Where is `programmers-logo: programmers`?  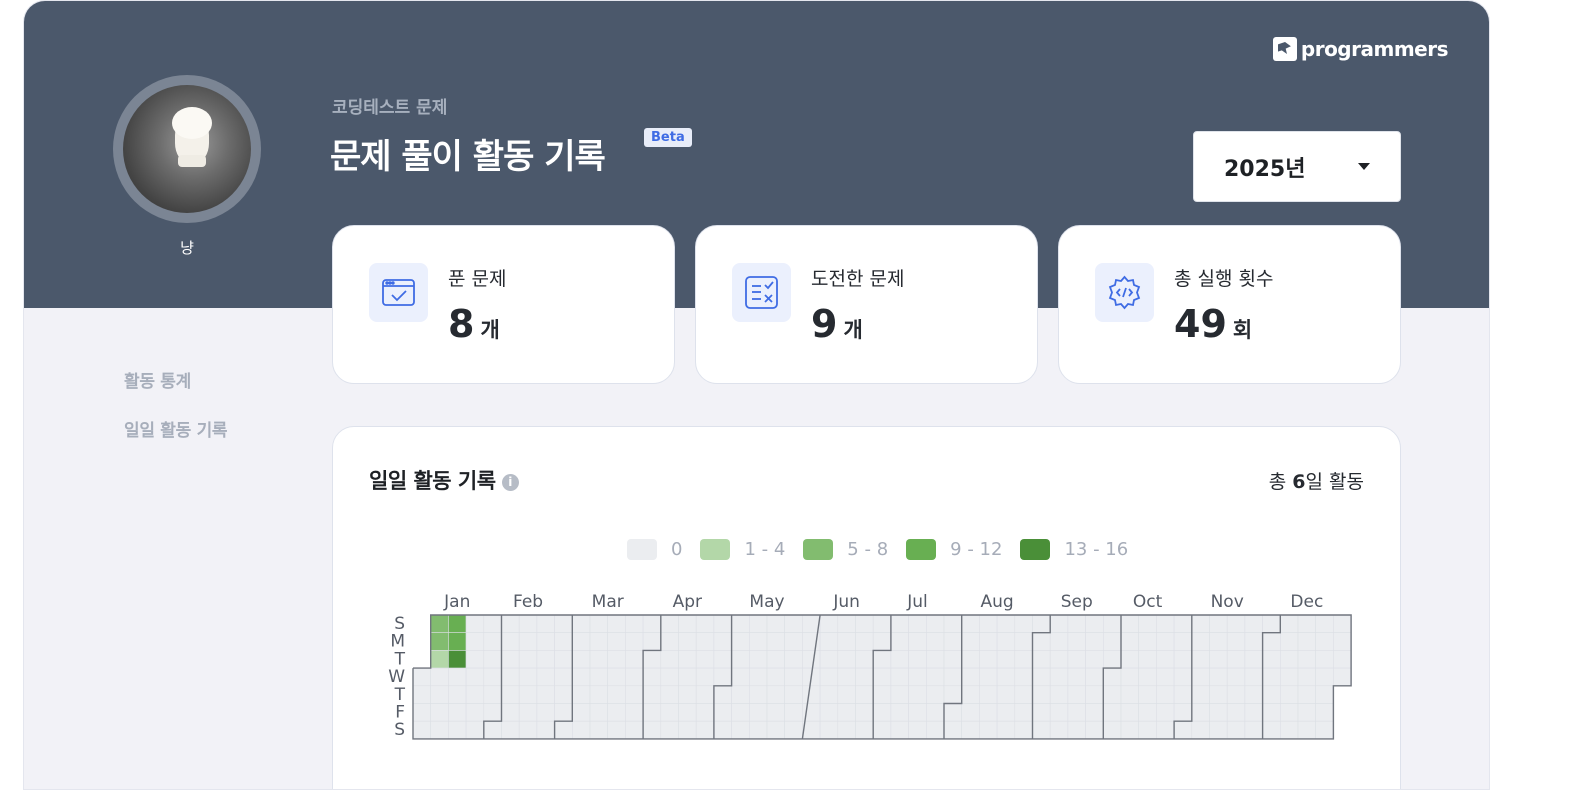 programmers-logo: programmers is located at coordinates (1360, 49).